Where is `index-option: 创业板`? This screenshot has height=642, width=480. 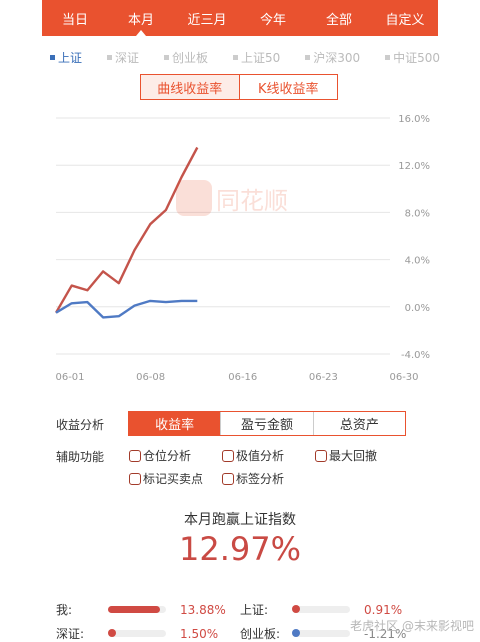
index-option: 创业板 is located at coordinates (185, 57).